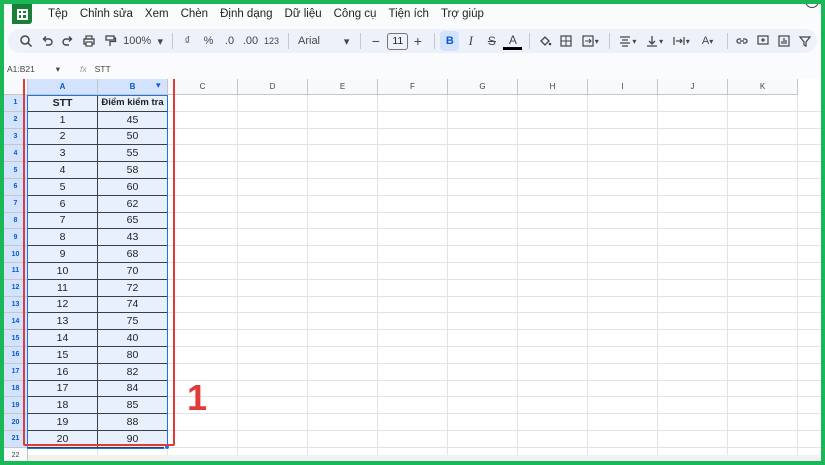 The height and width of the screenshot is (465, 825). I want to click on increase-decimal-button: .00, so click(250, 41).